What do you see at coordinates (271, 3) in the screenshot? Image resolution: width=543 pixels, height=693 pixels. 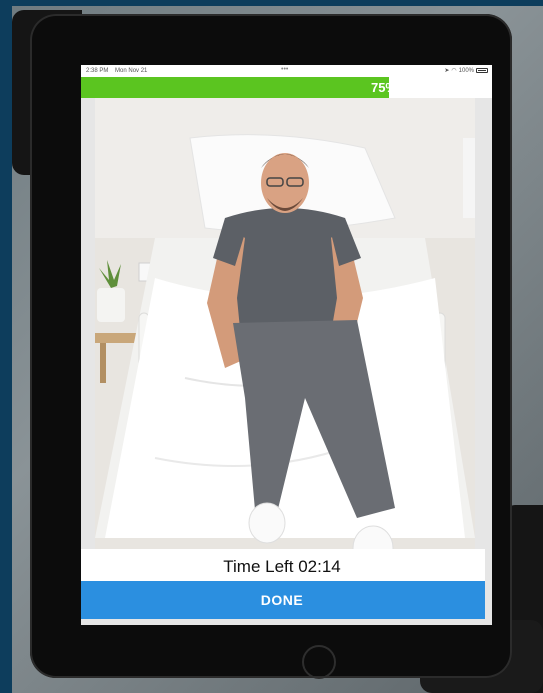 I see `top-blue-edge` at bounding box center [271, 3].